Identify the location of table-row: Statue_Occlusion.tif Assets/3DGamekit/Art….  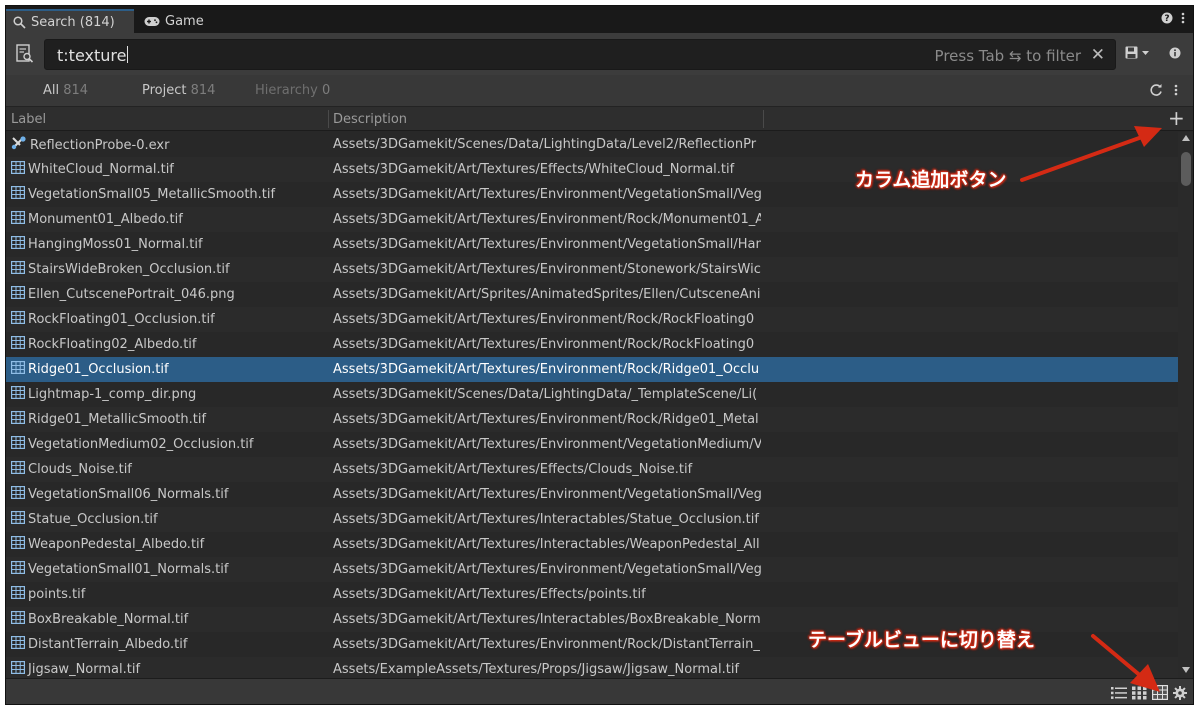
(592, 519).